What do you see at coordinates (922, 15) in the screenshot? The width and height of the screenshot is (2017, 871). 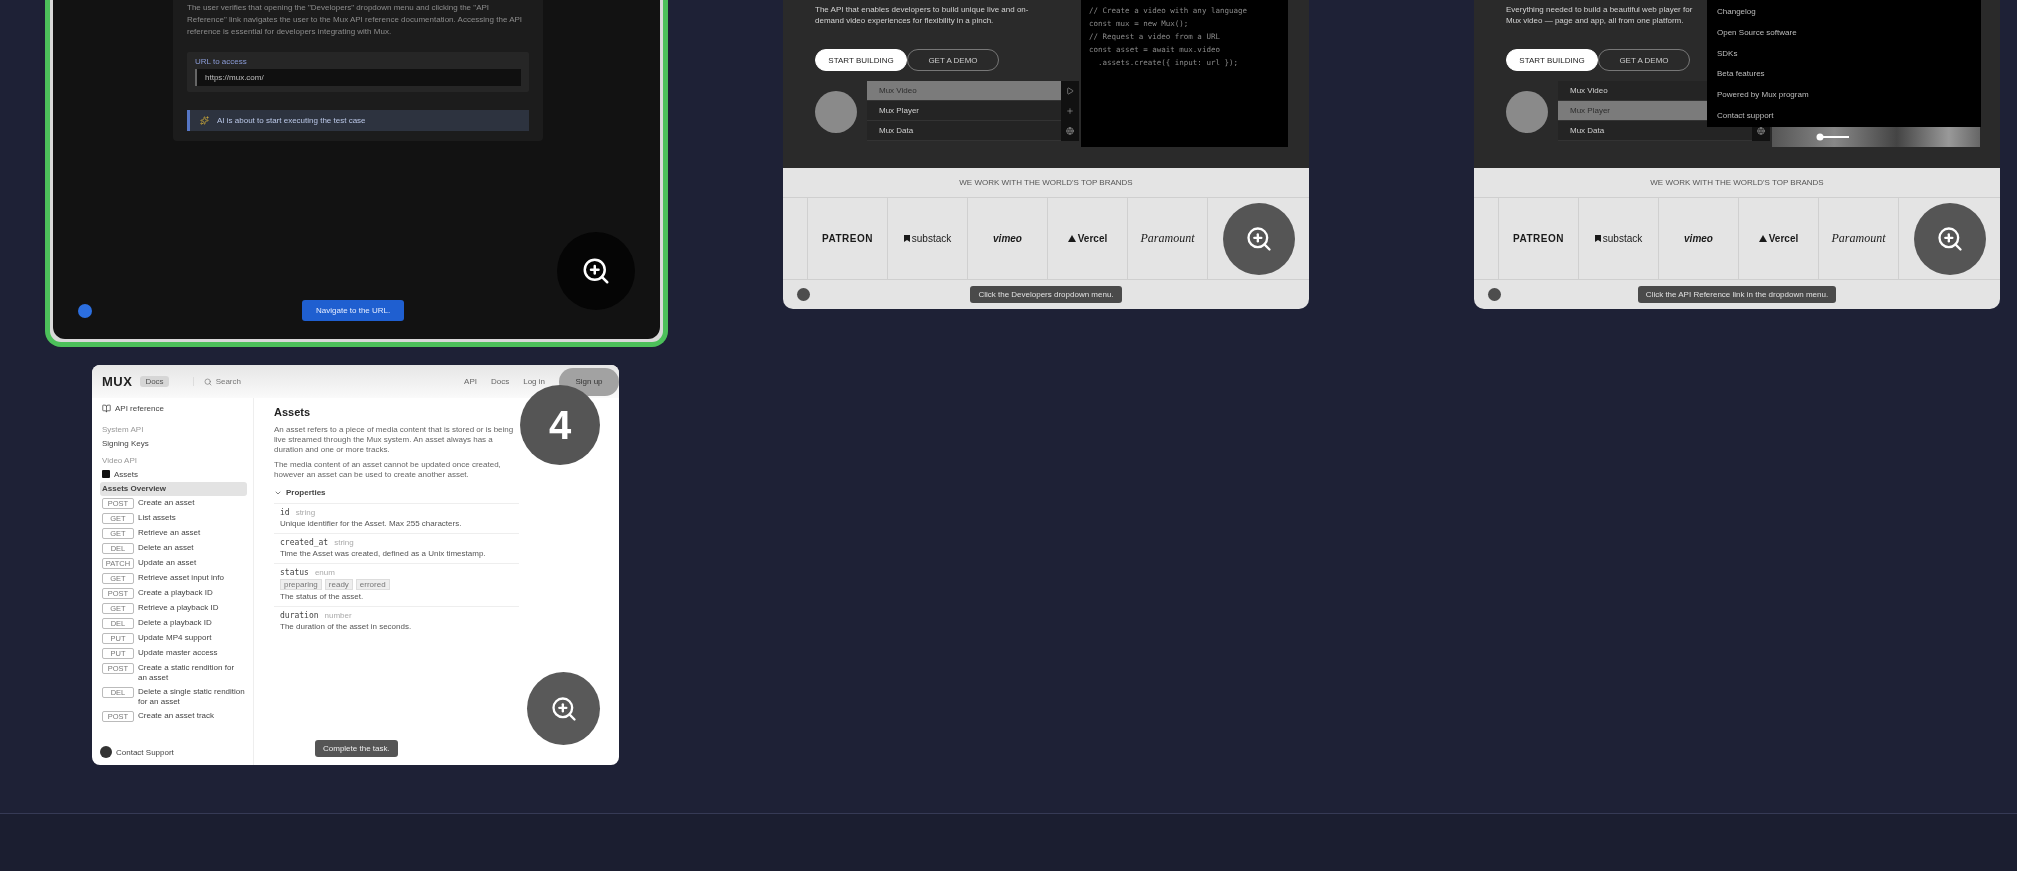 I see `hero-text: The API that enables developers to build unique live and on-demand video experiences for flexibility in a pinch.` at bounding box center [922, 15].